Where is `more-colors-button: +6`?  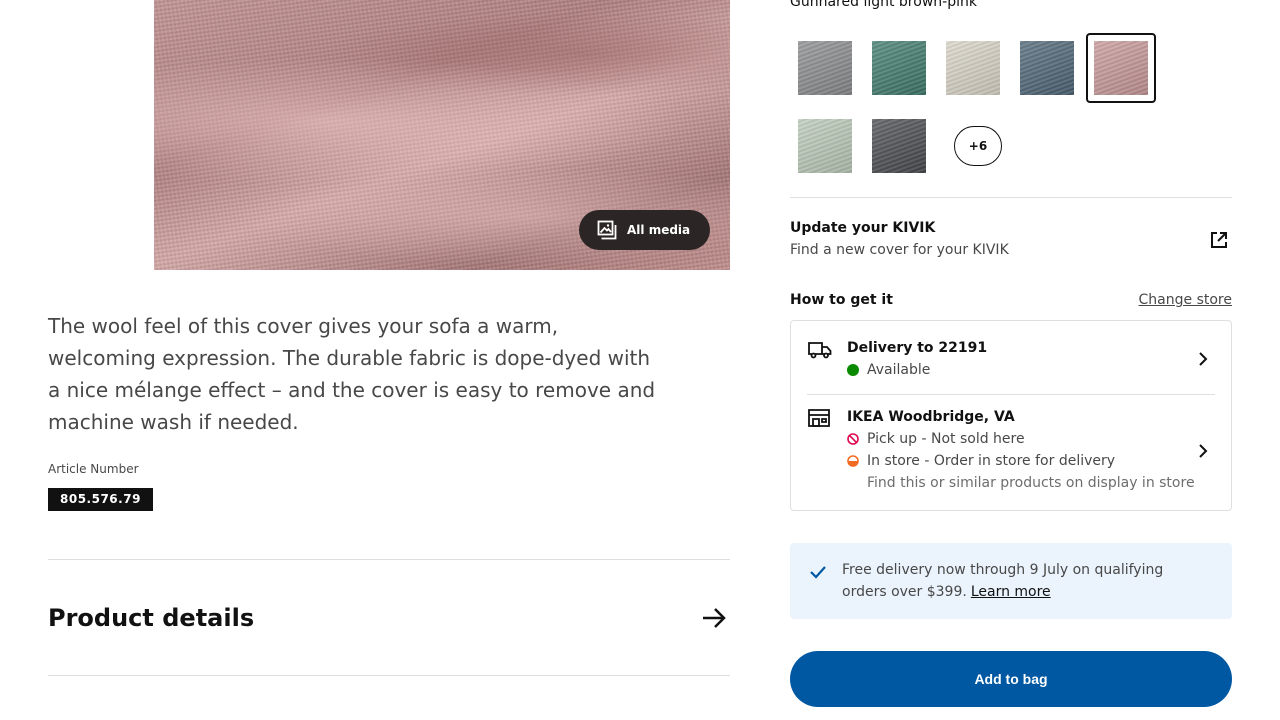
more-colors-button: +6 is located at coordinates (978, 146).